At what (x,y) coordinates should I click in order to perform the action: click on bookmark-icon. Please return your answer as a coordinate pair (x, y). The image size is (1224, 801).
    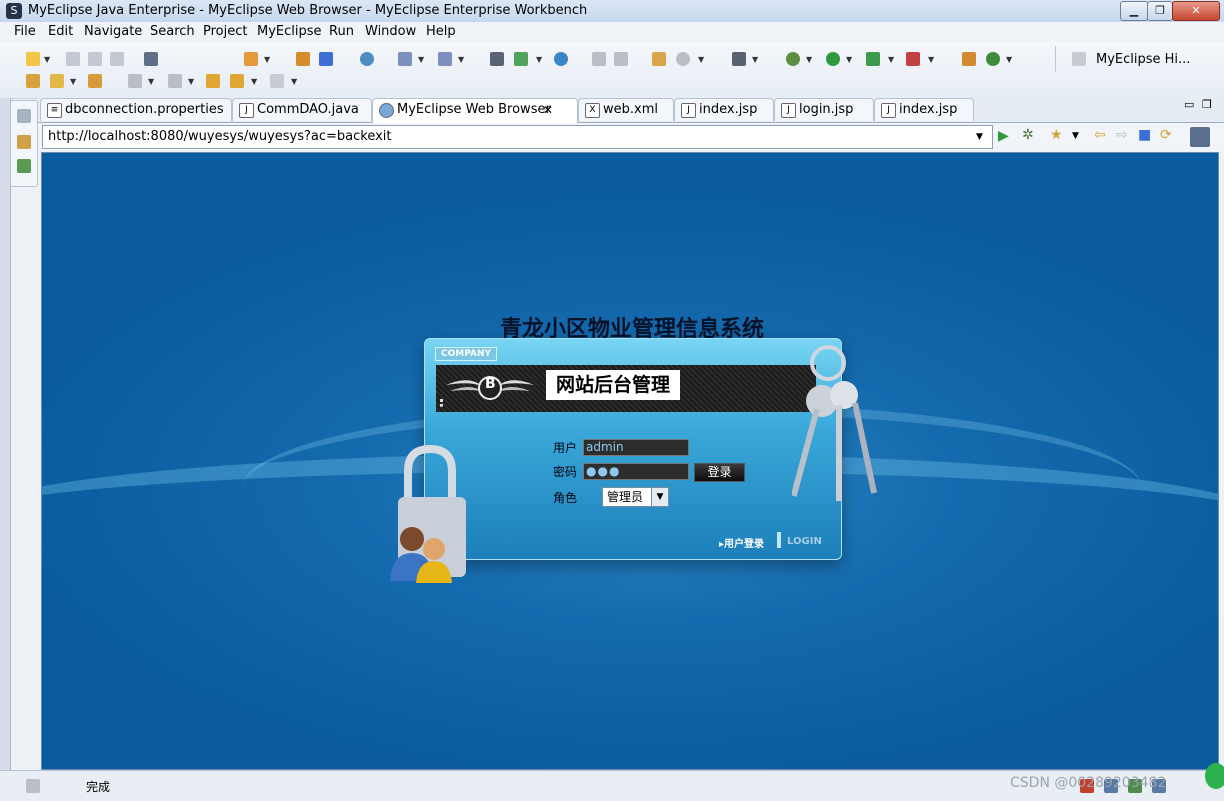
    Looking at the image, I should click on (95, 81).